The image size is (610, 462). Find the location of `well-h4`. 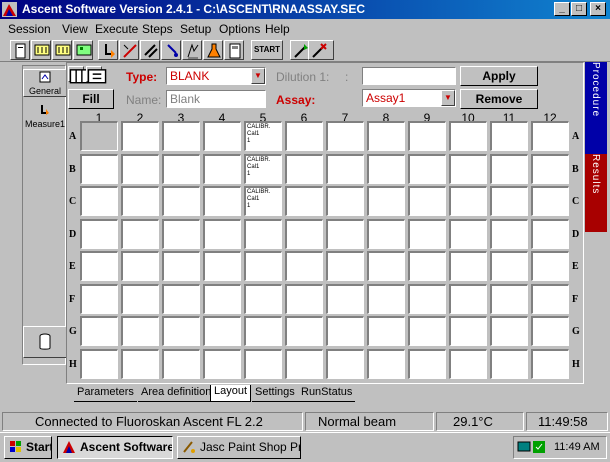

well-h4 is located at coordinates (222, 363).